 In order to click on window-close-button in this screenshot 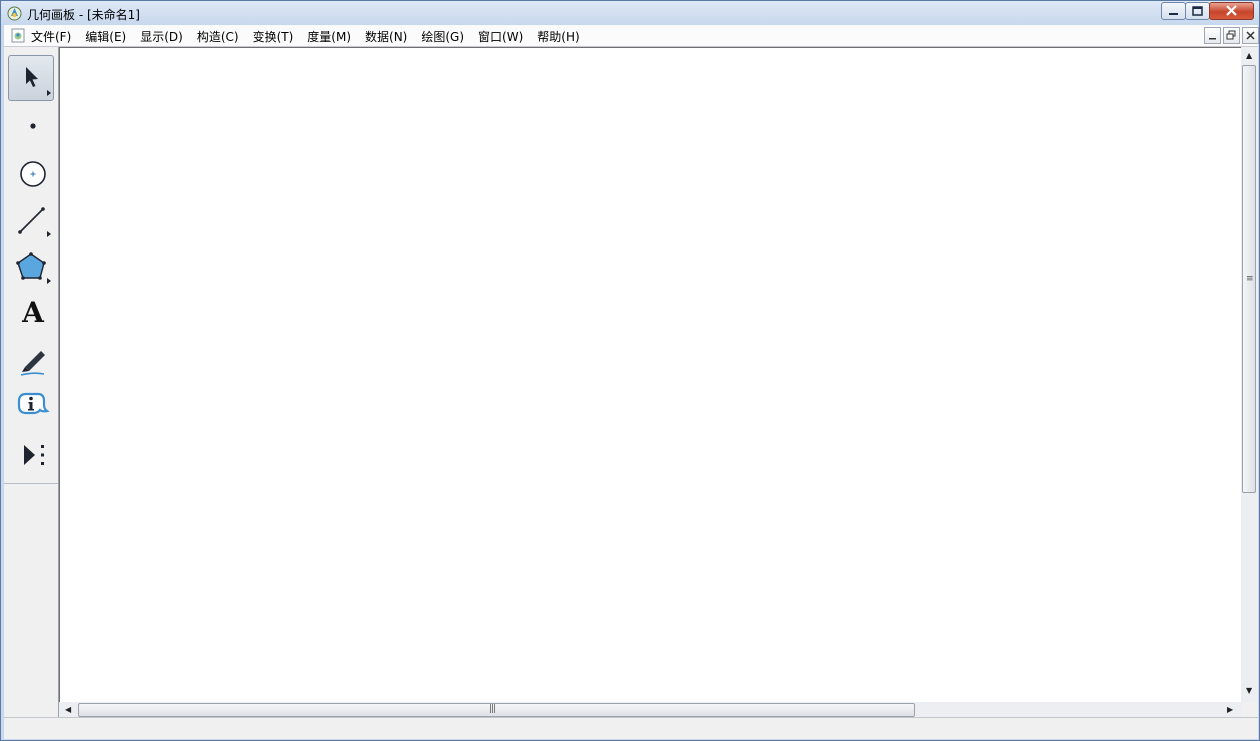, I will do `click(1231, 11)`.